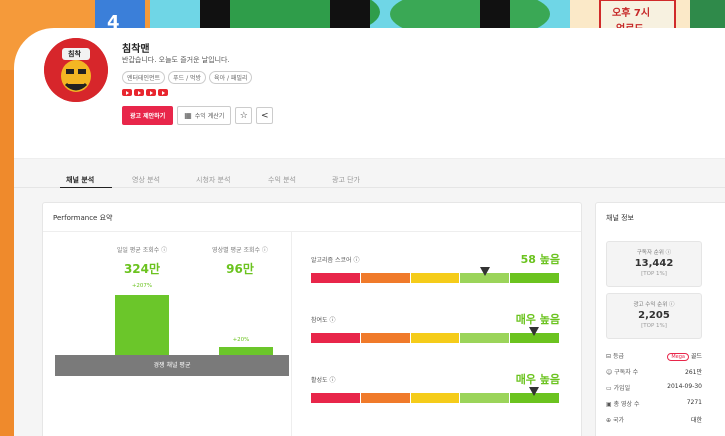 The image size is (725, 436). I want to click on tab-ad-price: 광고 단가, so click(346, 180).